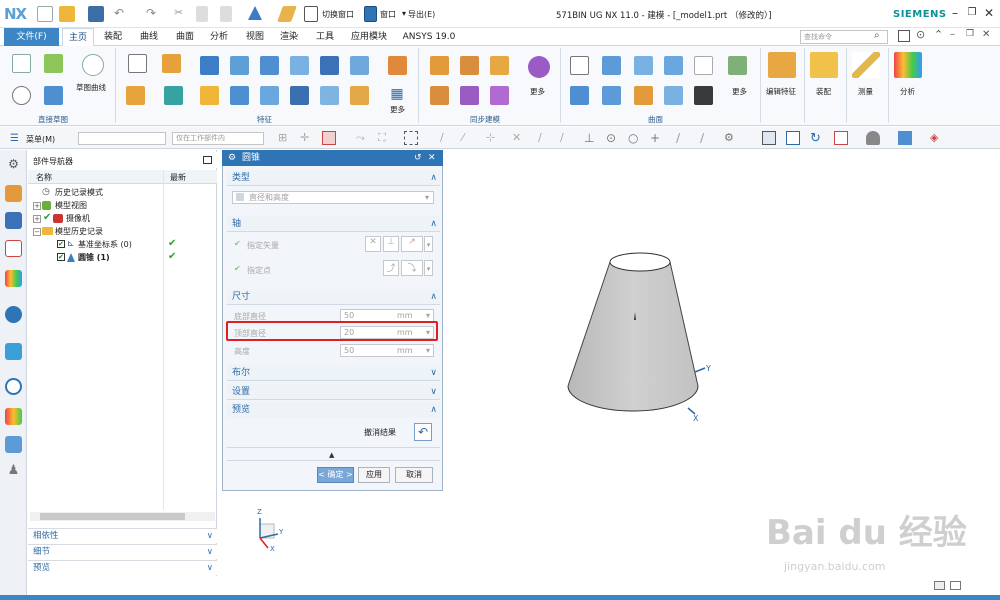 The height and width of the screenshot is (600, 1000). I want to click on edit-feature-label: 编辑特征, so click(781, 91).